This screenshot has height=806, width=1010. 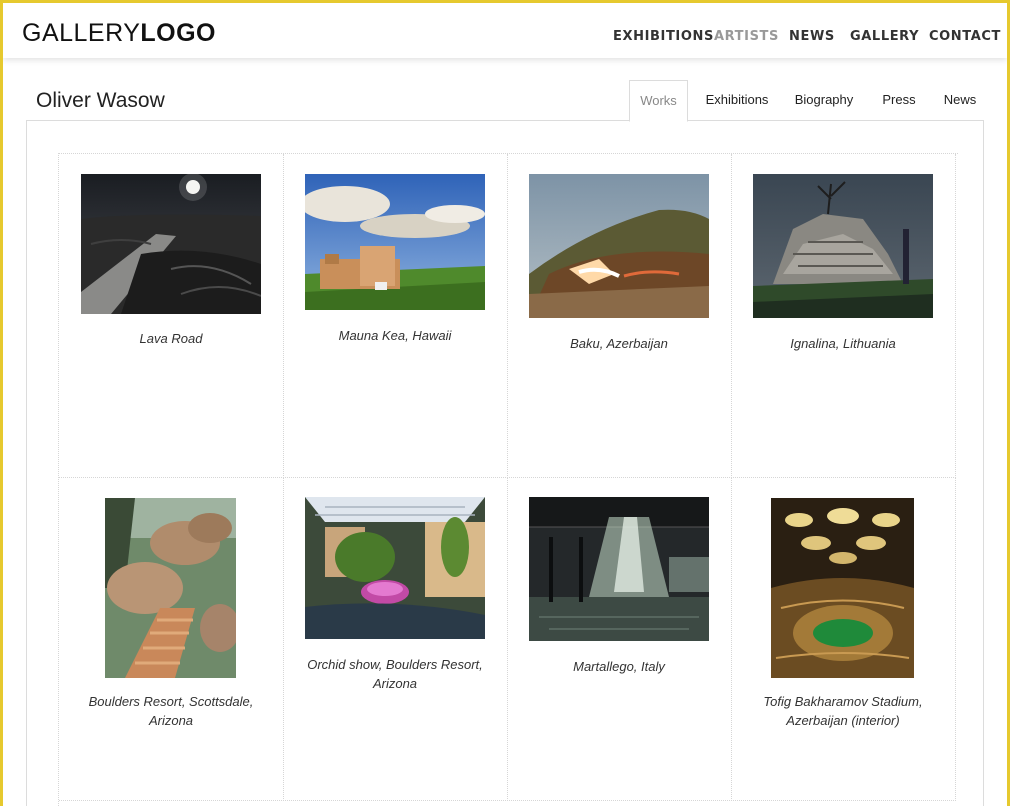 I want to click on boulders-resort-photo, so click(x=170, y=588).